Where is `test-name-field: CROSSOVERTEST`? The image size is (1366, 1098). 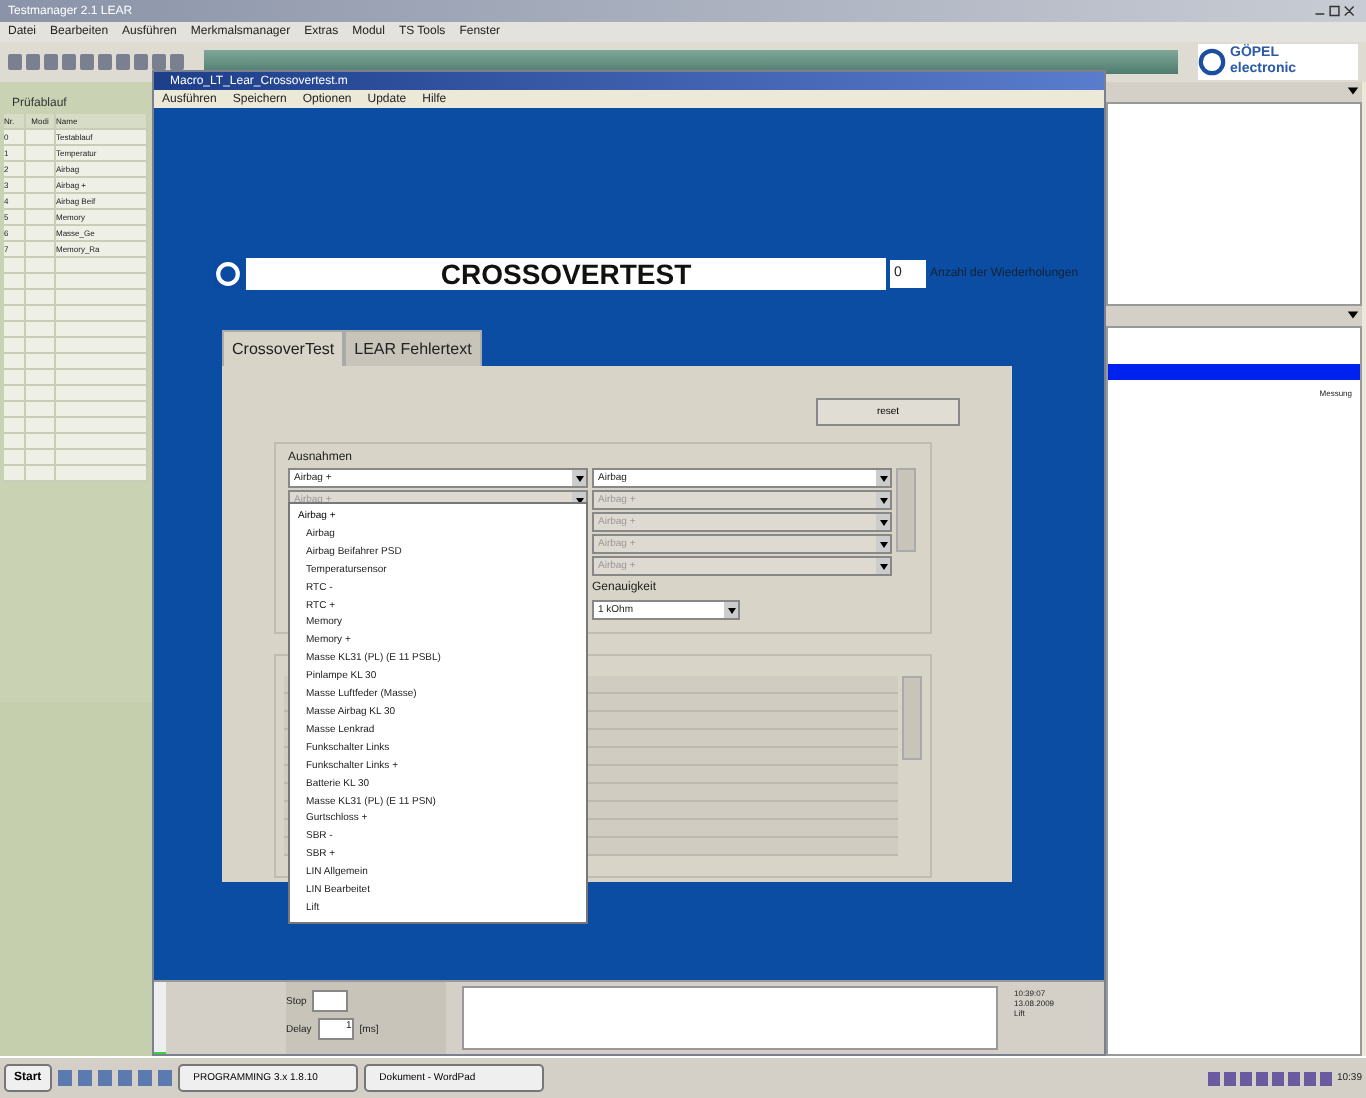 test-name-field: CROSSOVERTEST is located at coordinates (566, 274).